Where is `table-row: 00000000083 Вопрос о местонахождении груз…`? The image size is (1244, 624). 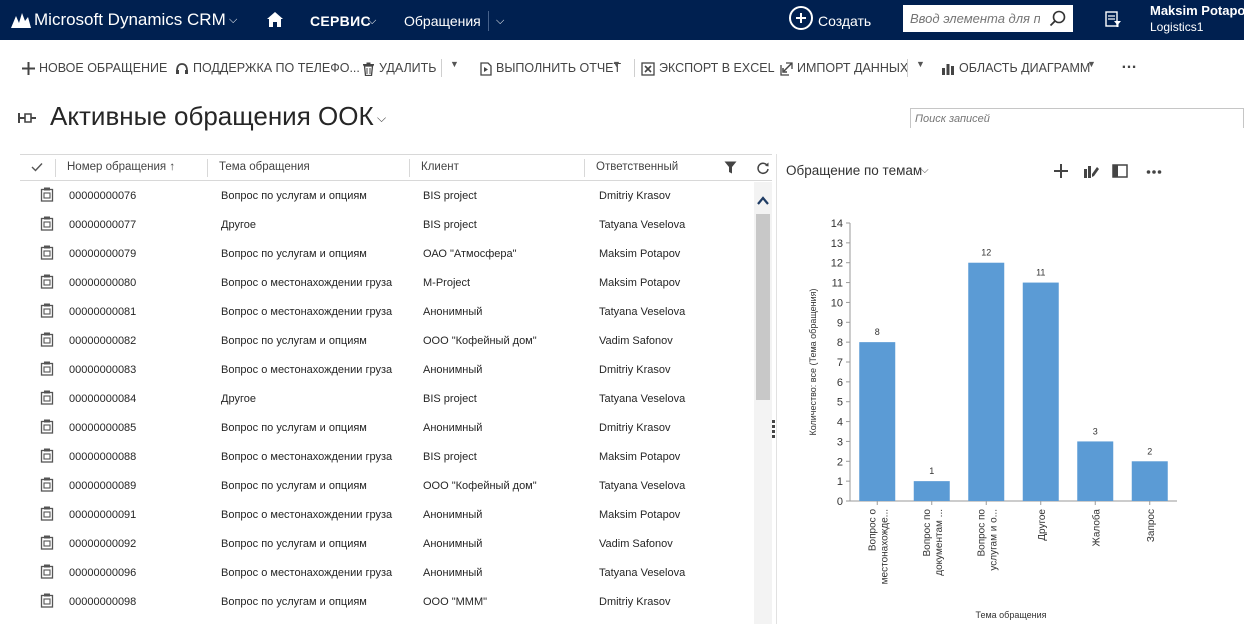 table-row: 00000000083 Вопрос о местонахождении груз… is located at coordinates (387, 370).